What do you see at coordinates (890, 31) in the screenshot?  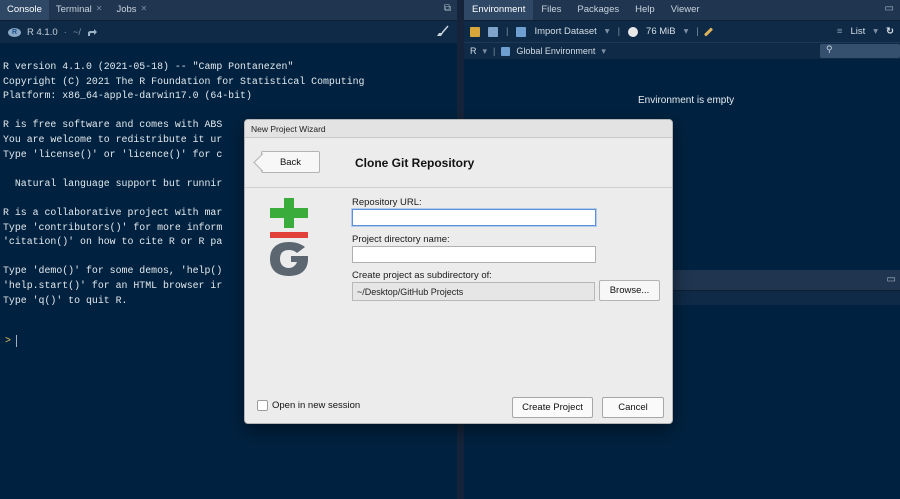 I see `refresh-icon: ↻` at bounding box center [890, 31].